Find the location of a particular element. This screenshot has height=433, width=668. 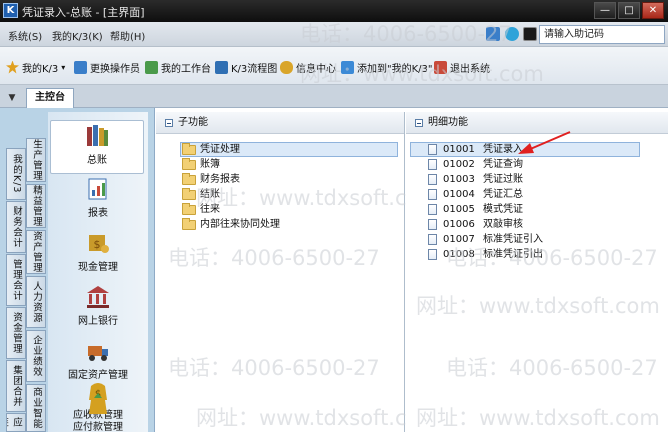

toolbar-switch-user-button: 更换操作员 is located at coordinates (107, 67).